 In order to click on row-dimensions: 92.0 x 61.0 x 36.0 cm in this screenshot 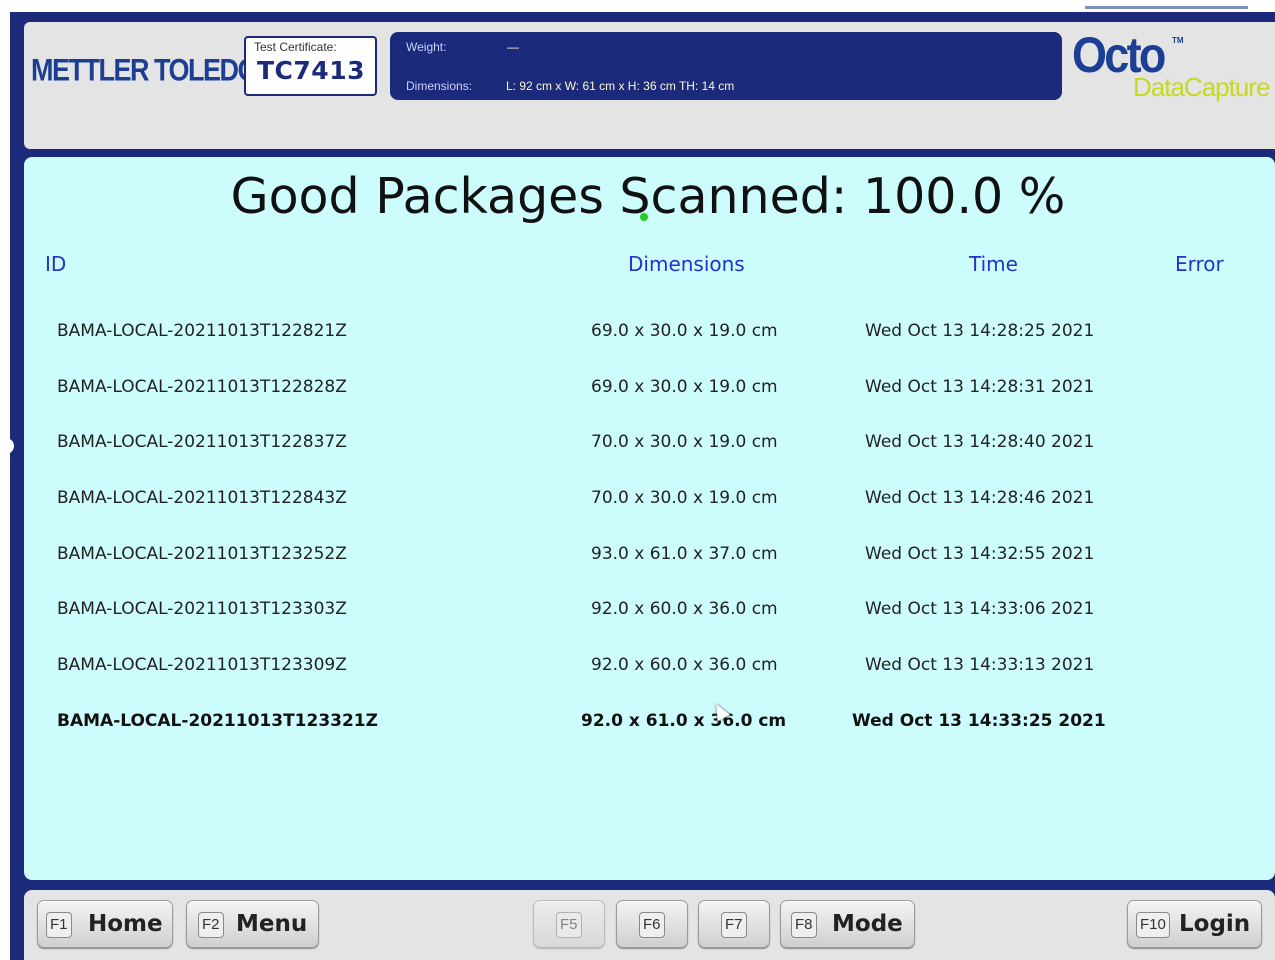, I will do `click(684, 721)`.